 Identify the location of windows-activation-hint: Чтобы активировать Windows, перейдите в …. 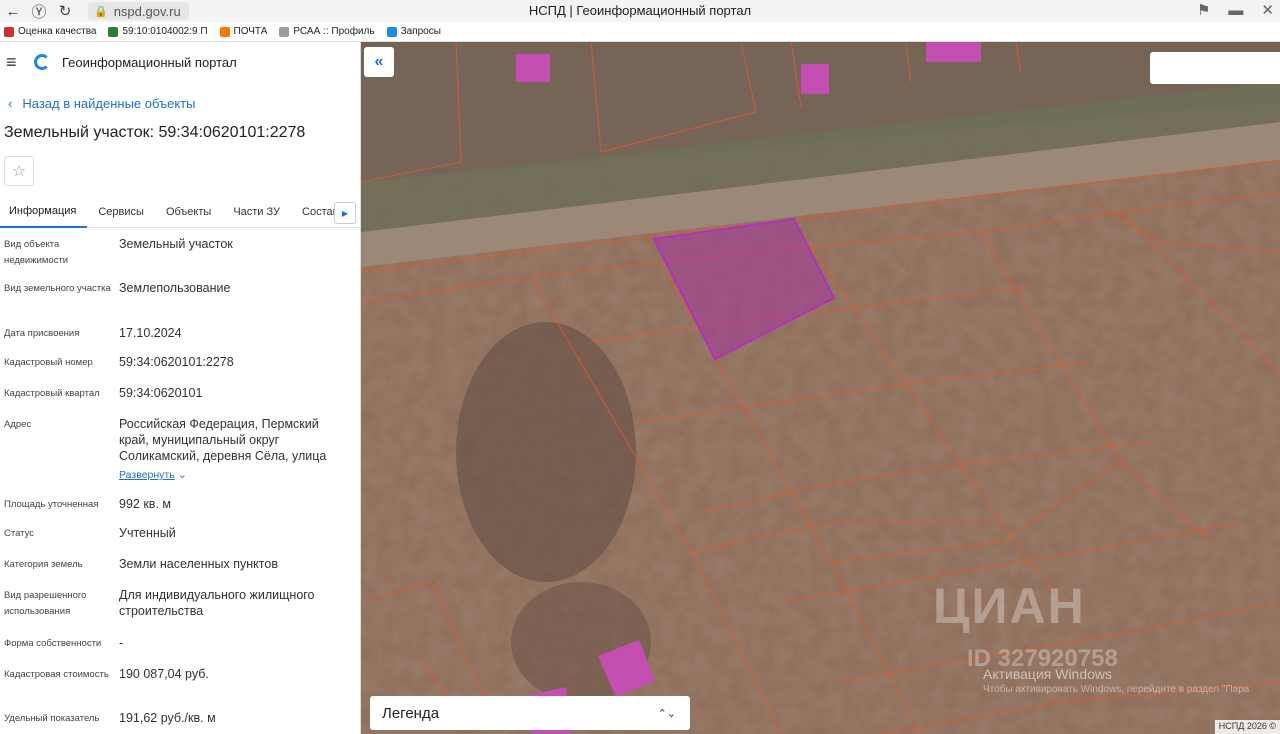
(1116, 689).